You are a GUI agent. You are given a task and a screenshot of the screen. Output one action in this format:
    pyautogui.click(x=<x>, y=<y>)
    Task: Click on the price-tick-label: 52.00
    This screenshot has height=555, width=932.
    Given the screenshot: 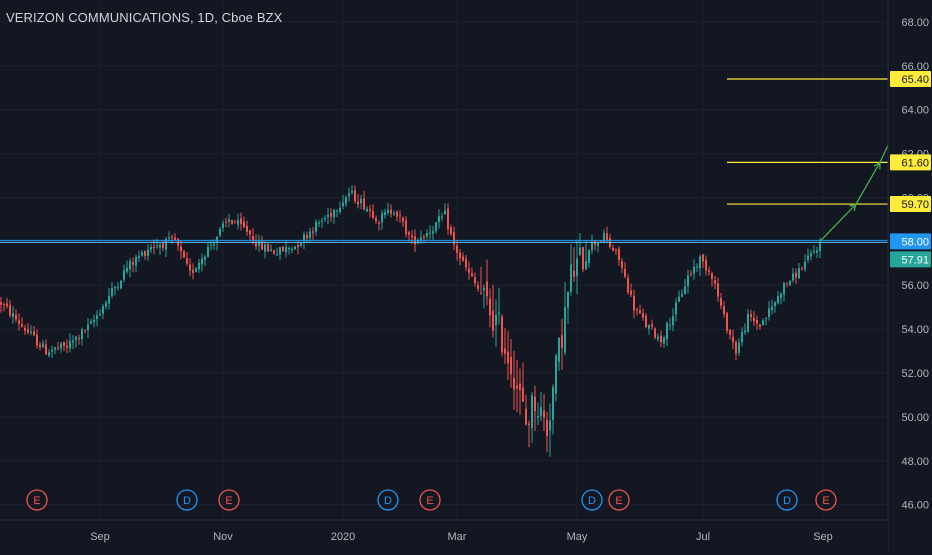 What is the action you would take?
    pyautogui.click(x=915, y=374)
    